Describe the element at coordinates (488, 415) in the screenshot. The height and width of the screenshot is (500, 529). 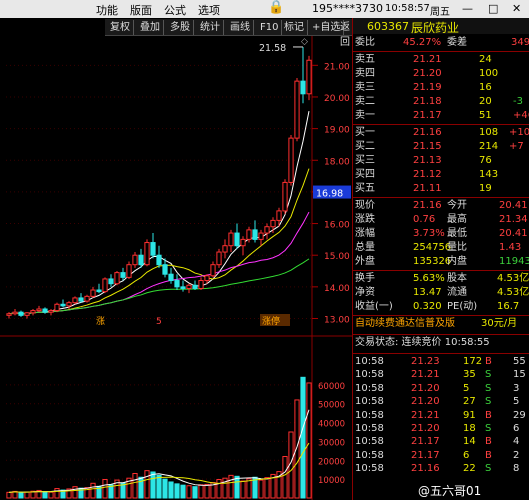
I see `tick-direction: B` at that location.